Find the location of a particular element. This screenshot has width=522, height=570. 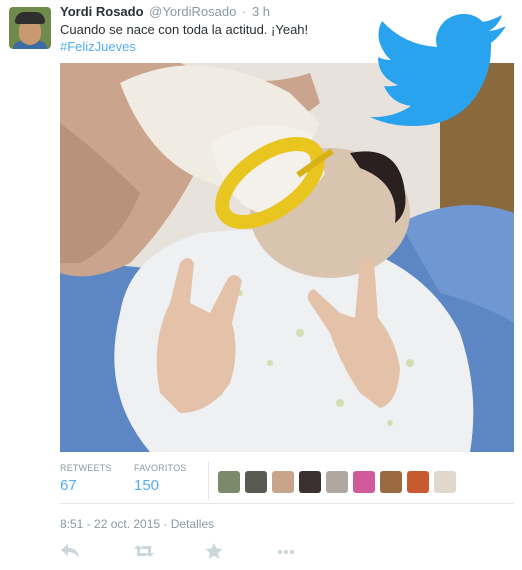

avatar-cap is located at coordinates (30, 18).